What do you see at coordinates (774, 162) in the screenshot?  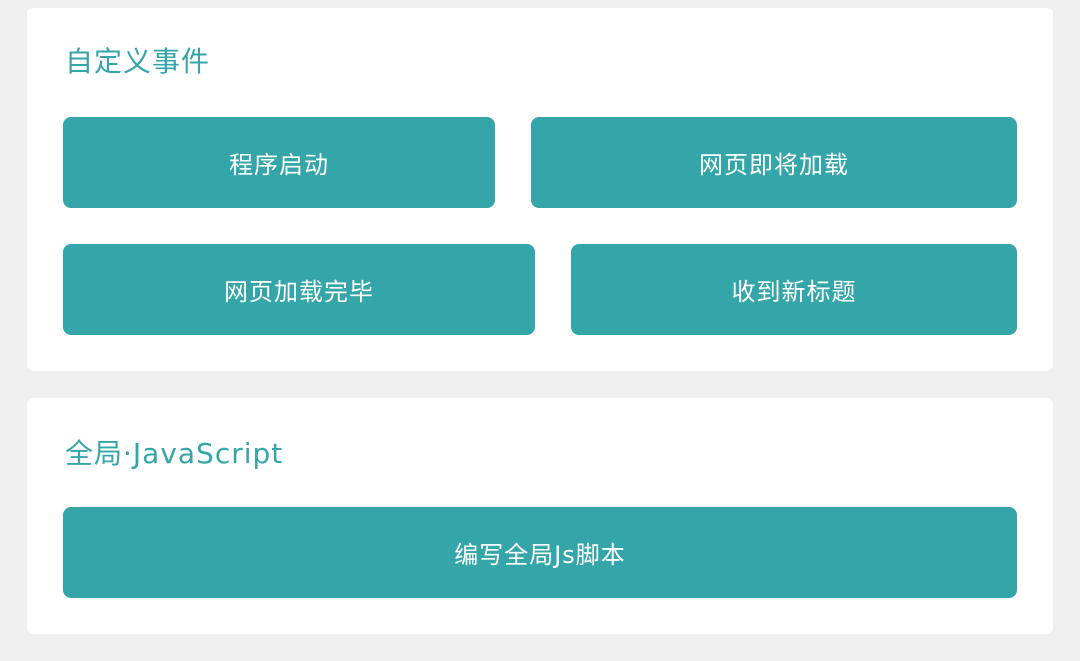 I see `page-will-load-button: 网页即将加载` at bounding box center [774, 162].